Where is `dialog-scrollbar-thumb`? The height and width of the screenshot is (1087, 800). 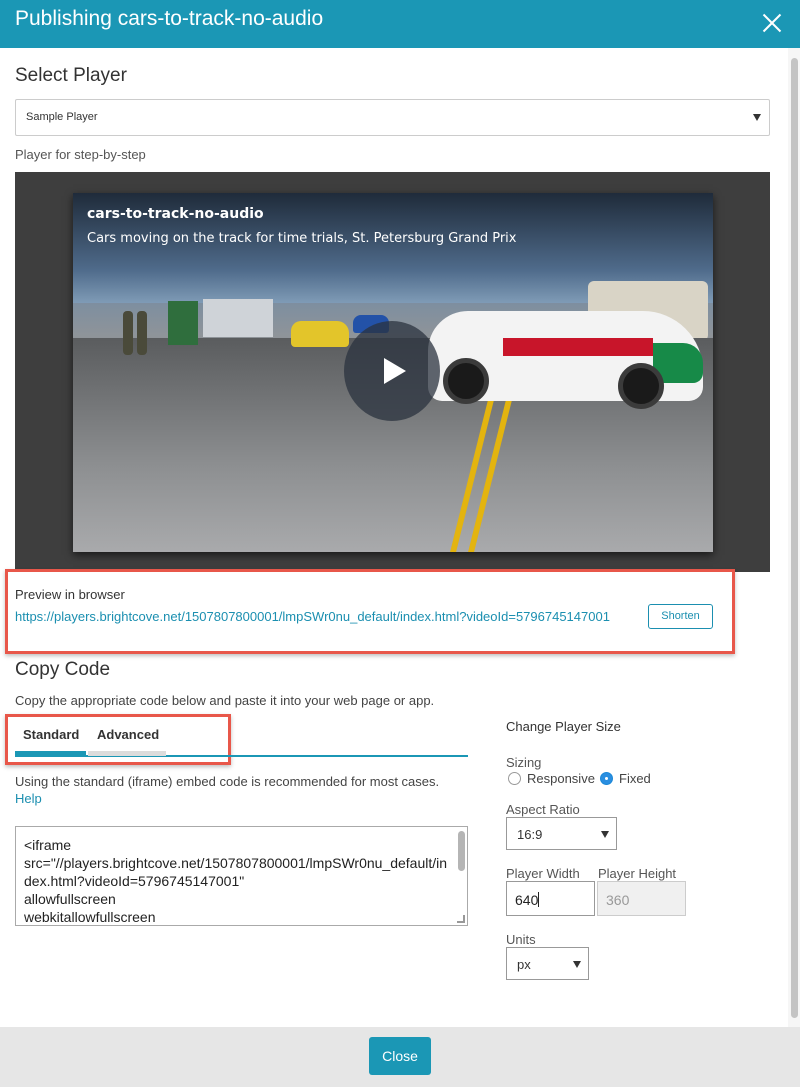
dialog-scrollbar-thumb is located at coordinates (794, 538).